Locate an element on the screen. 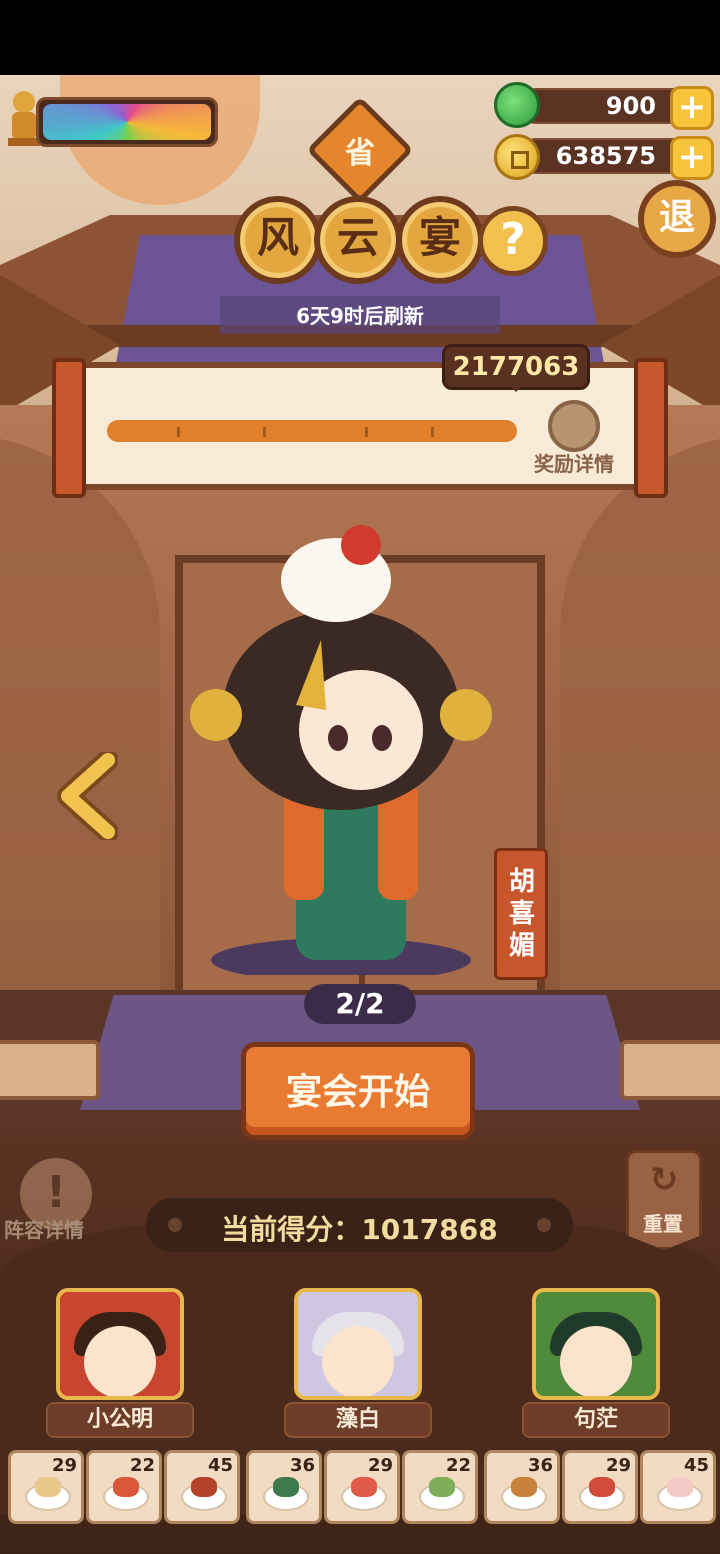 This screenshot has width=720, height=1554. help-button: ? is located at coordinates (513, 241).